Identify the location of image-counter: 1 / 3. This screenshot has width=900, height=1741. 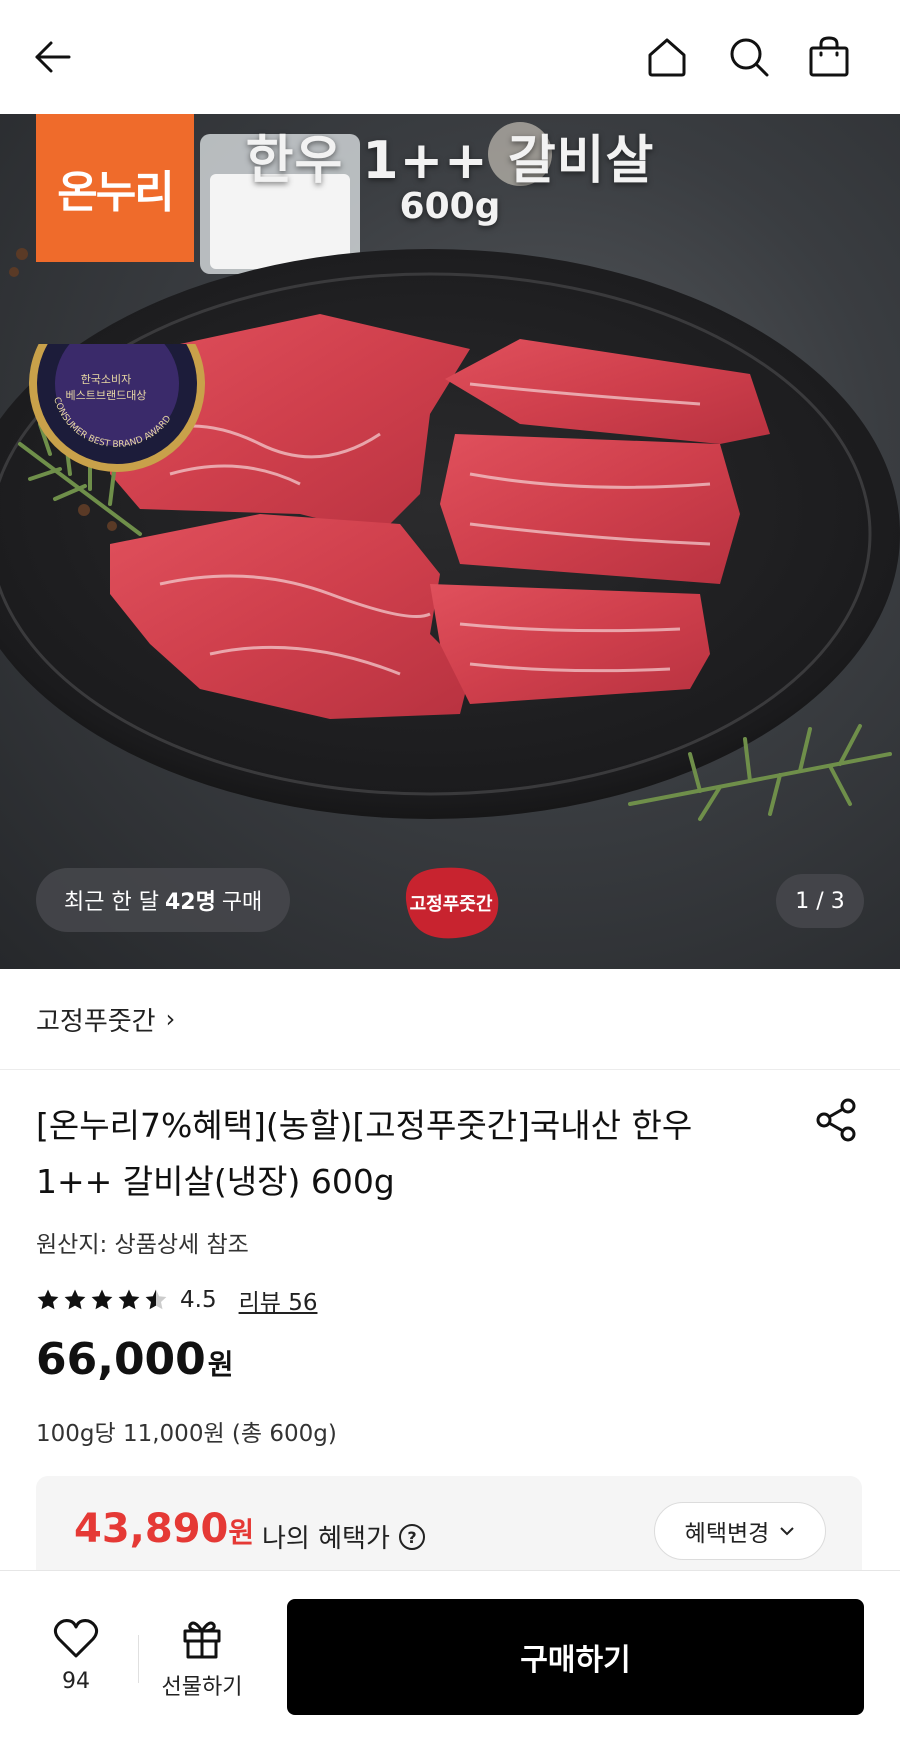
(820, 901).